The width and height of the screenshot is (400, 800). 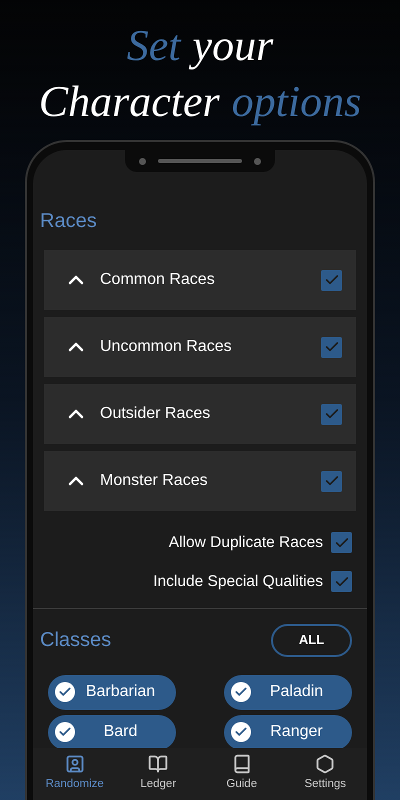 I want to click on nav-tab: Settings, so click(x=325, y=774).